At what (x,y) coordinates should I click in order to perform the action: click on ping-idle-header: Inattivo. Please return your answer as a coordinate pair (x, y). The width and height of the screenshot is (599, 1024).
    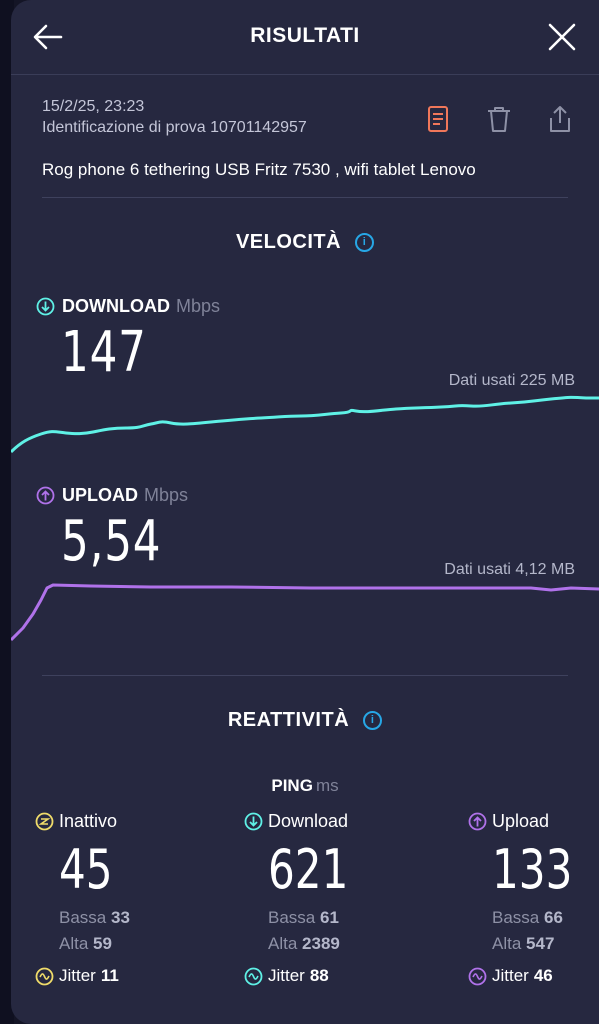
    Looking at the image, I should click on (125, 821).